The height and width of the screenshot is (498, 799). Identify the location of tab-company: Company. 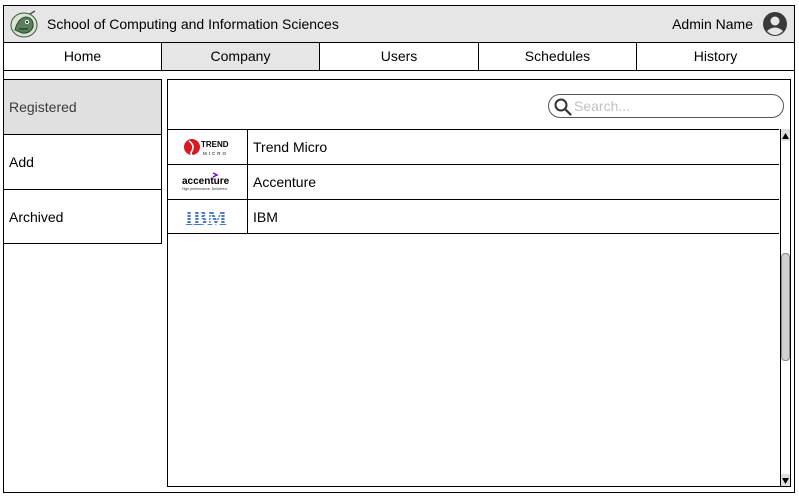
(241, 56).